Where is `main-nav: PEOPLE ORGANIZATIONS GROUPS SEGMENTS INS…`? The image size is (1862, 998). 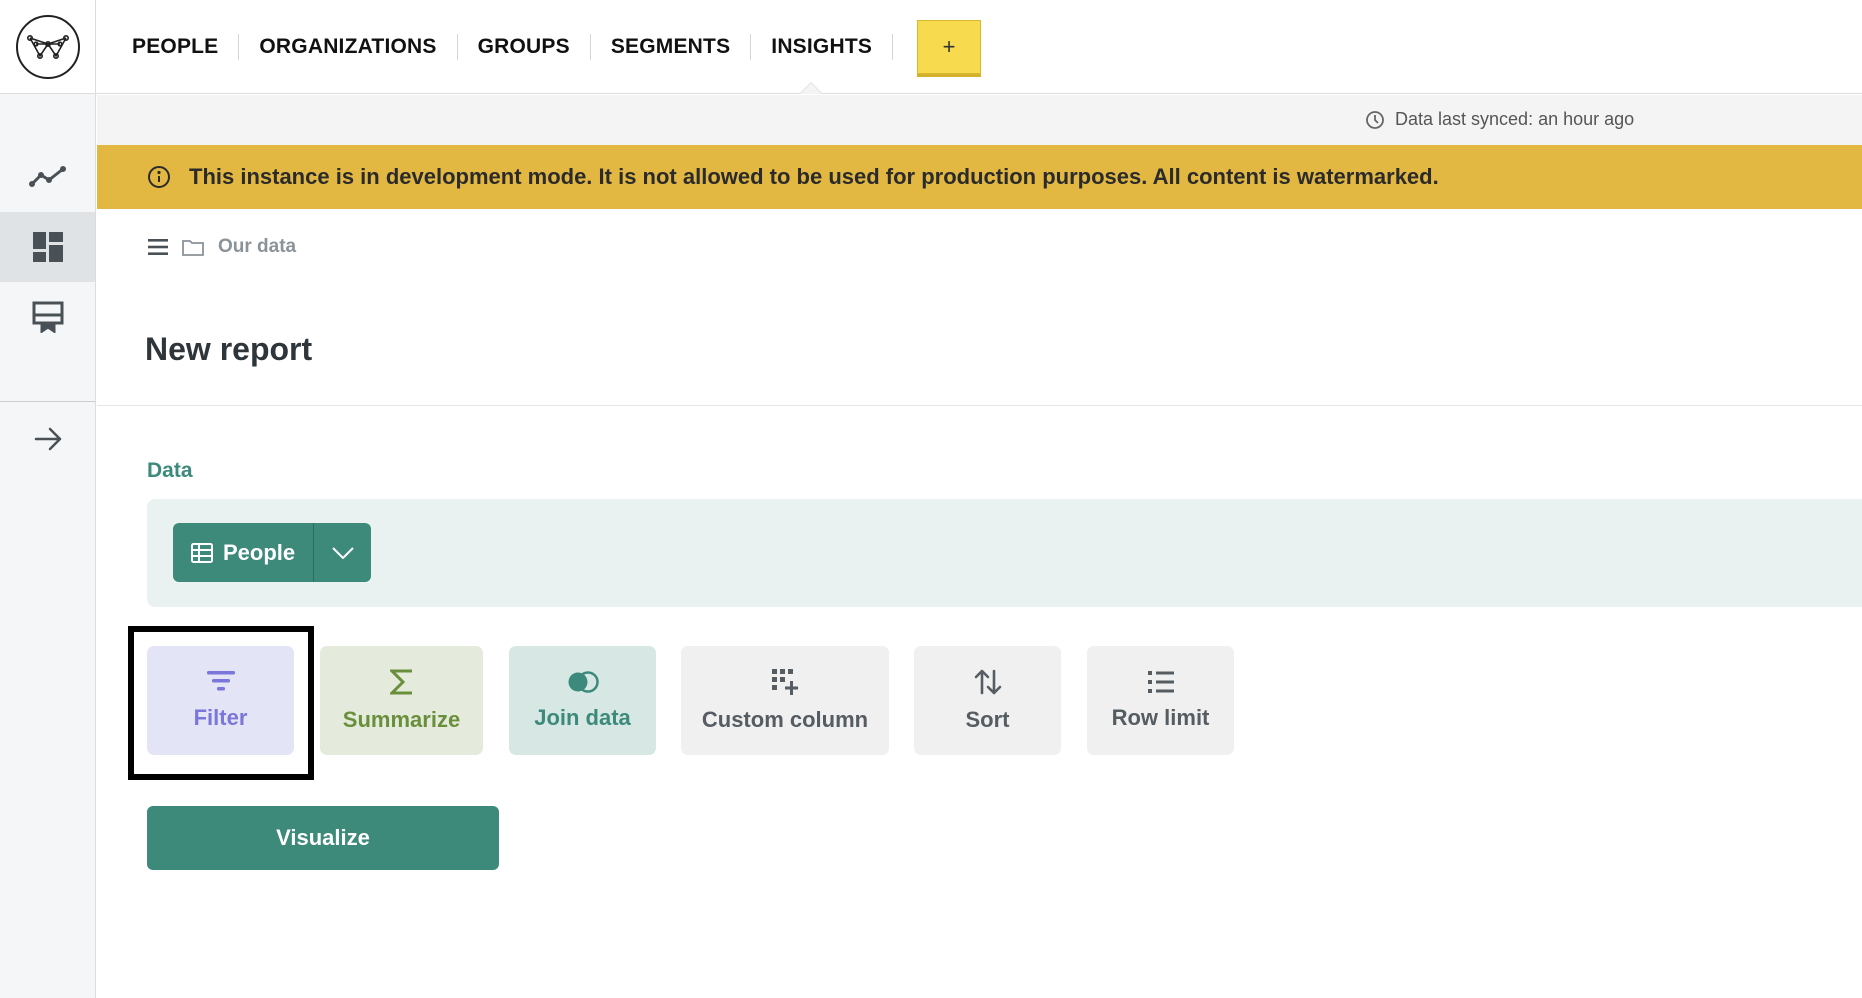 main-nav: PEOPLE ORGANIZATIONS GROUPS SEGMENTS INS… is located at coordinates (547, 47).